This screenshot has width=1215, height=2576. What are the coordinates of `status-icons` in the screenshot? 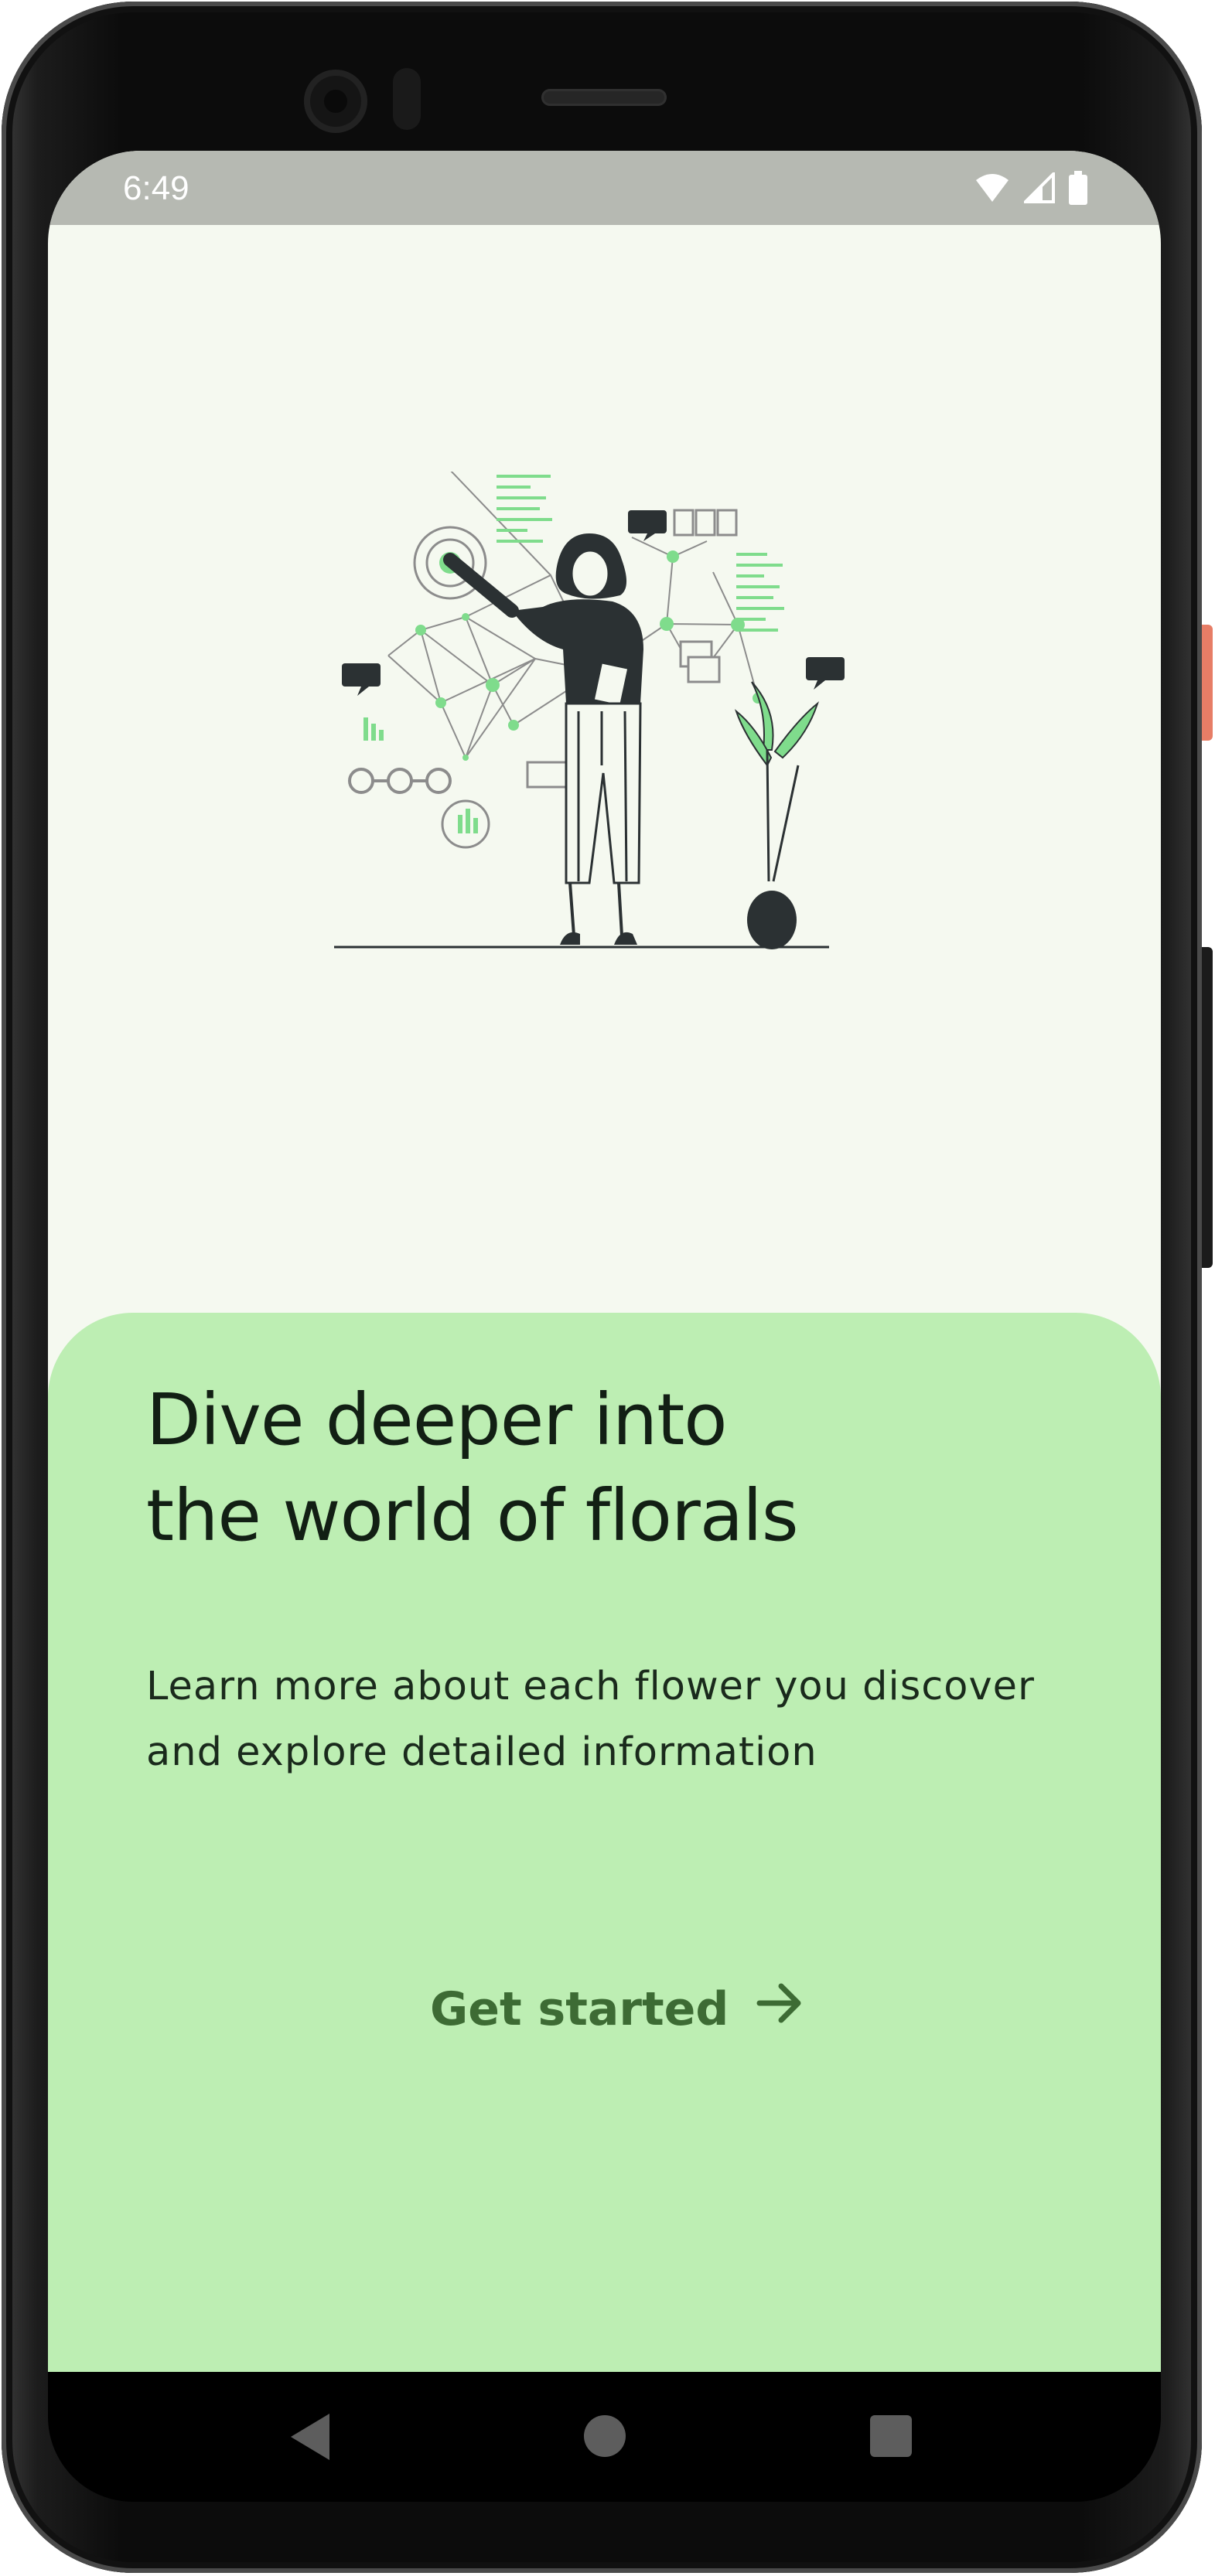 It's located at (1030, 189).